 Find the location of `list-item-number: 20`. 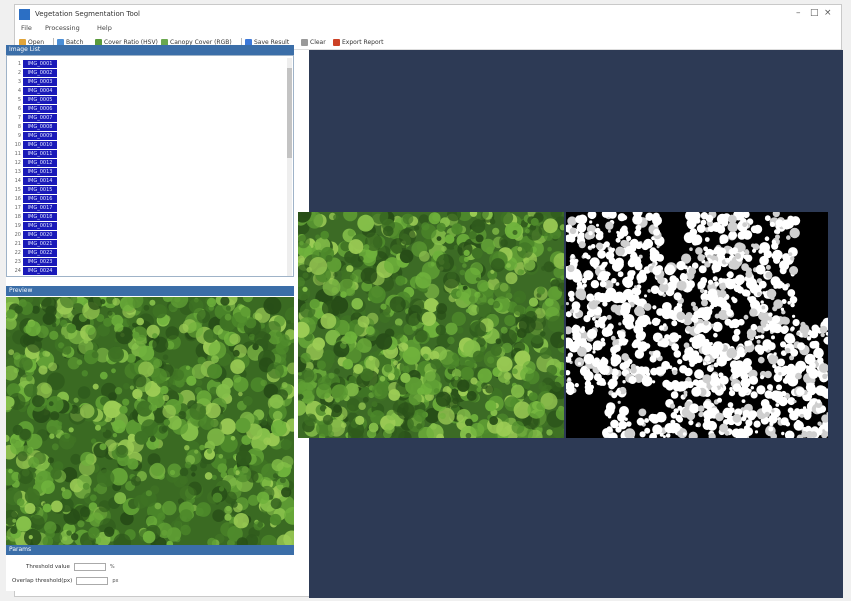

list-item-number: 20 is located at coordinates (17, 234).